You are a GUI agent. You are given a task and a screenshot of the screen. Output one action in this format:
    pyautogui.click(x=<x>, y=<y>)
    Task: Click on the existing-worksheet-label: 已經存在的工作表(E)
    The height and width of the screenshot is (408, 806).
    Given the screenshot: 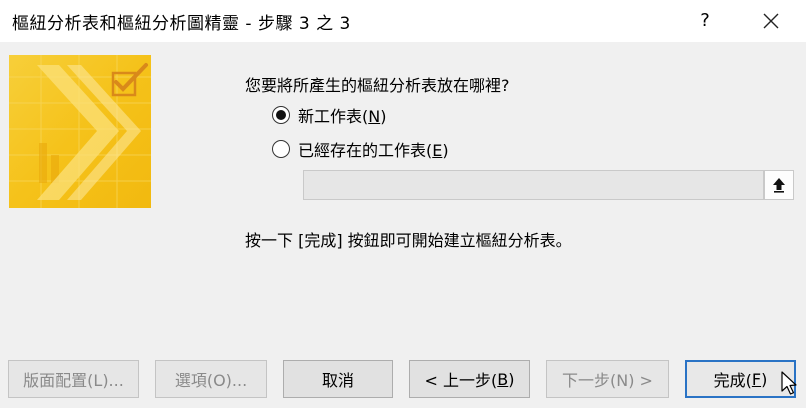 What is the action you would take?
    pyautogui.click(x=373, y=150)
    